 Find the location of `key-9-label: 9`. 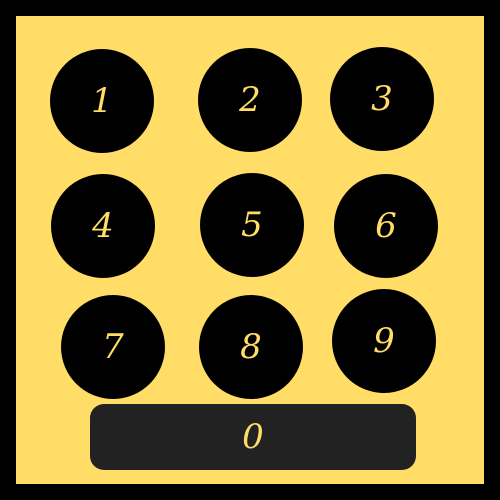

key-9-label: 9 is located at coordinates (384, 341).